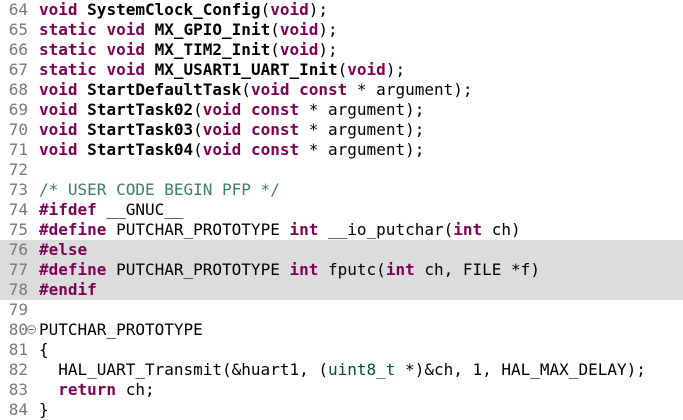  I want to click on line-number: 69, so click(18, 109).